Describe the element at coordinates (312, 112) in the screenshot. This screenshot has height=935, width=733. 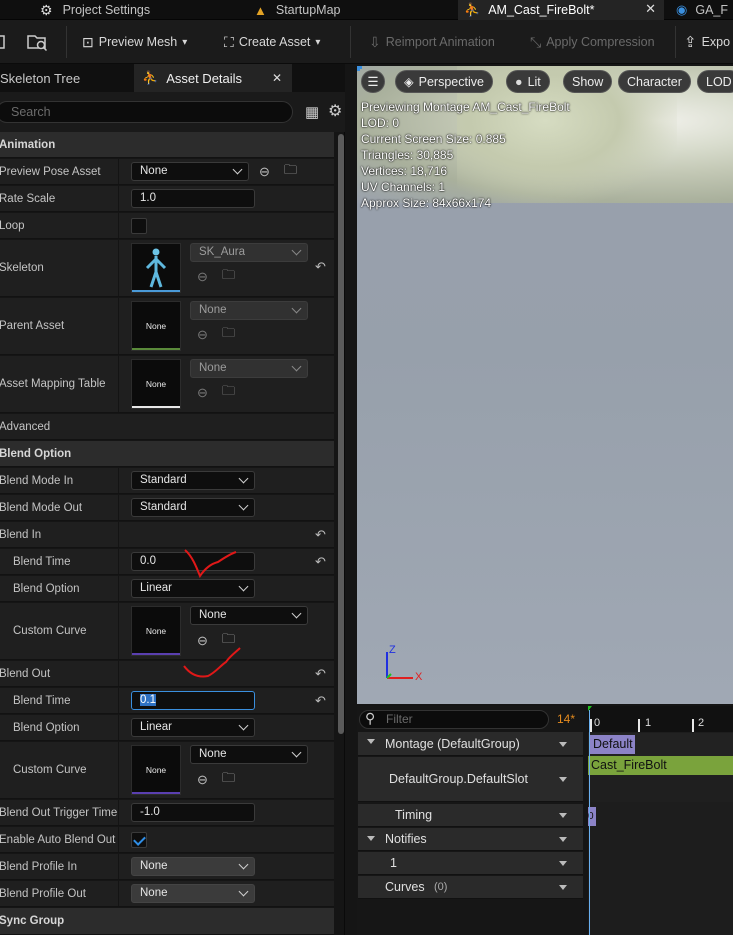
I see `table-view-icon: ▦` at that location.